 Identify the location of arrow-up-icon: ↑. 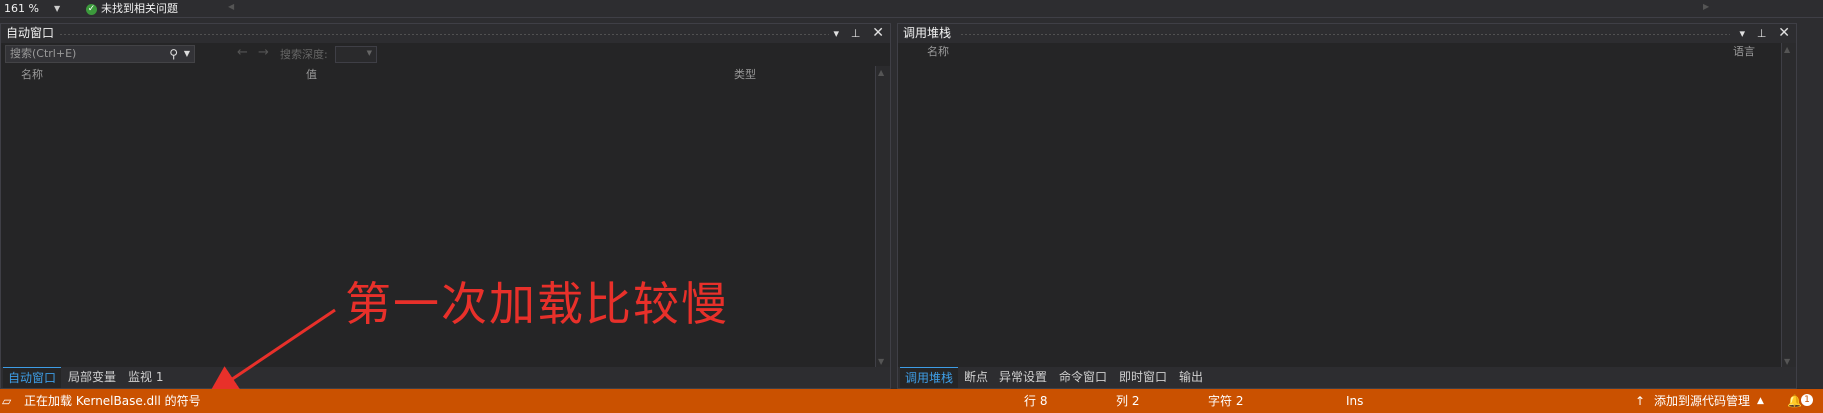
(1640, 401).